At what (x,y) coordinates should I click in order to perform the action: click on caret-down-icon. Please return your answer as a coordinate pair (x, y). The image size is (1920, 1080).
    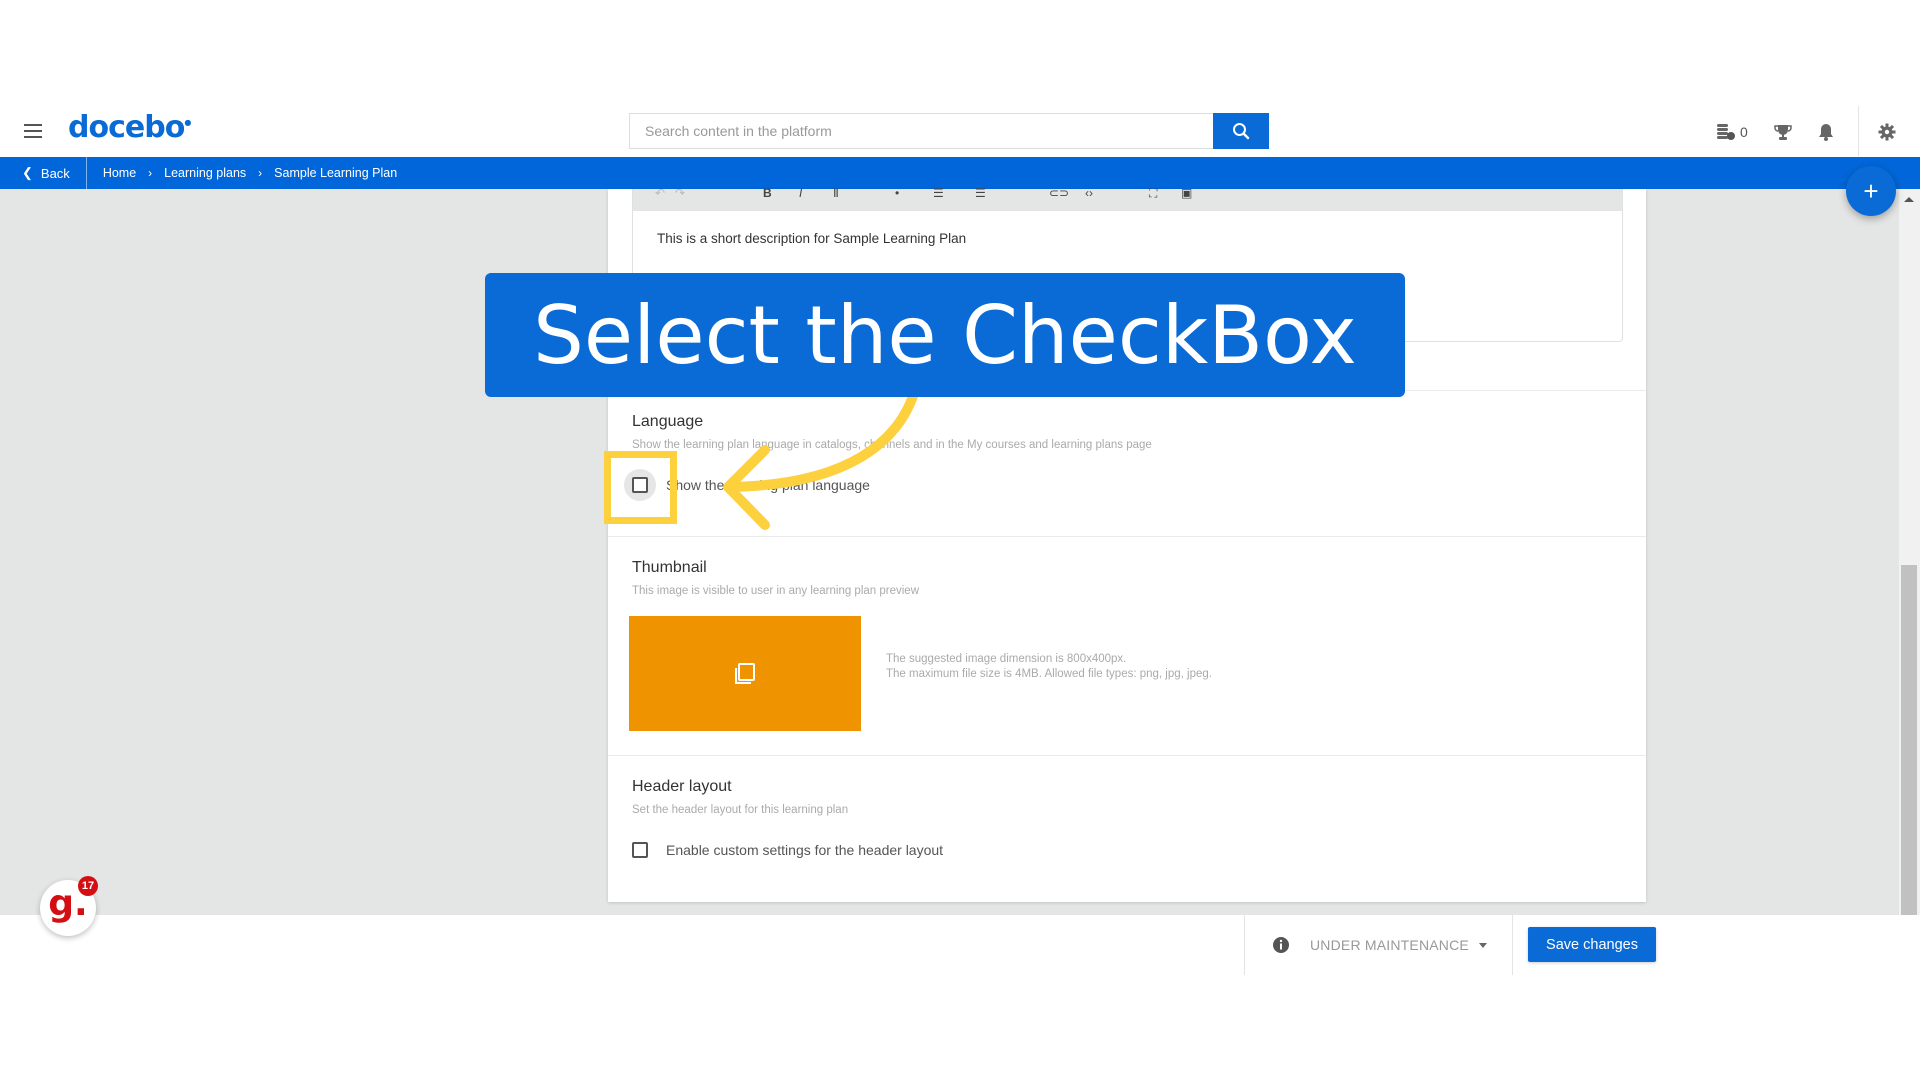
    Looking at the image, I should click on (1482, 945).